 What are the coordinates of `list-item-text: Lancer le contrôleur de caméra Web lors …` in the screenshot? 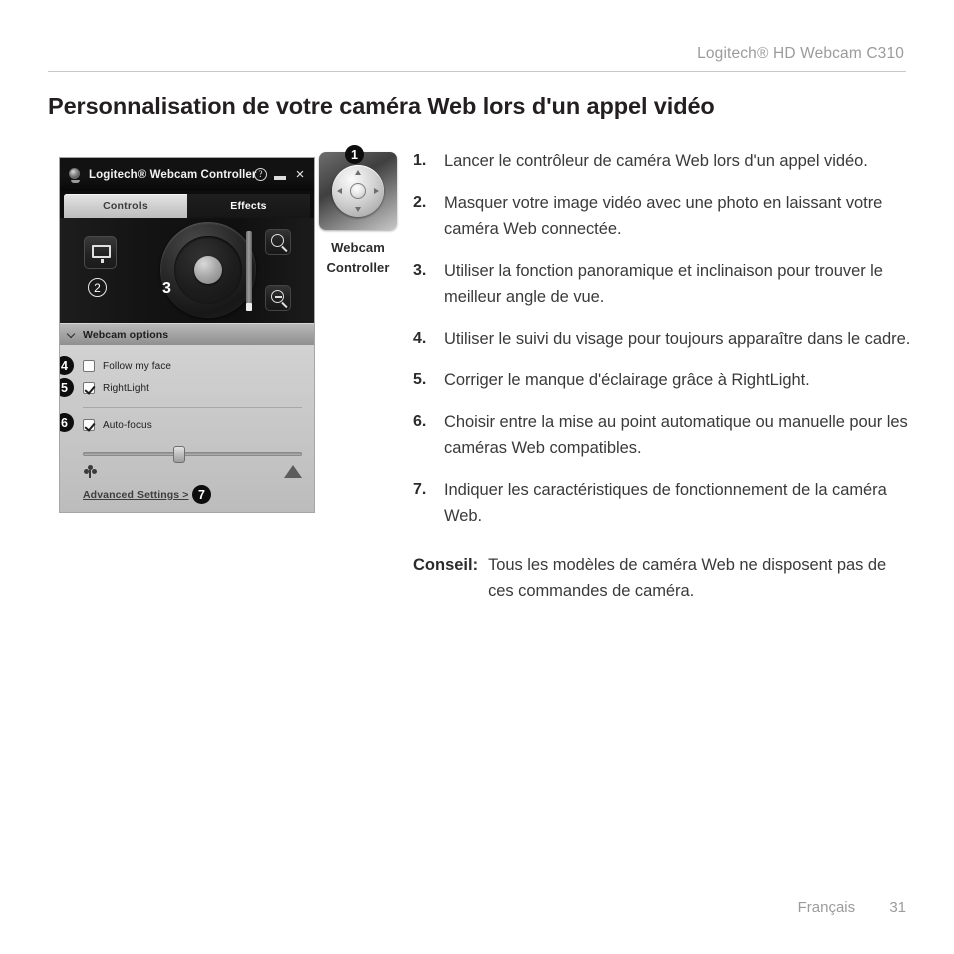 It's located at (656, 161).